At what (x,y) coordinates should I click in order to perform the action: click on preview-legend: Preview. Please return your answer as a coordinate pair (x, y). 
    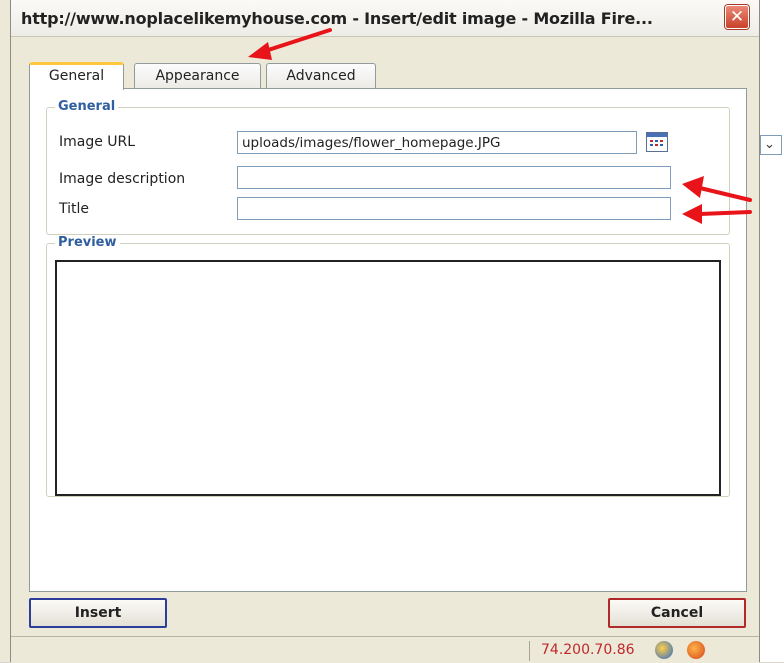
    Looking at the image, I should click on (87, 242).